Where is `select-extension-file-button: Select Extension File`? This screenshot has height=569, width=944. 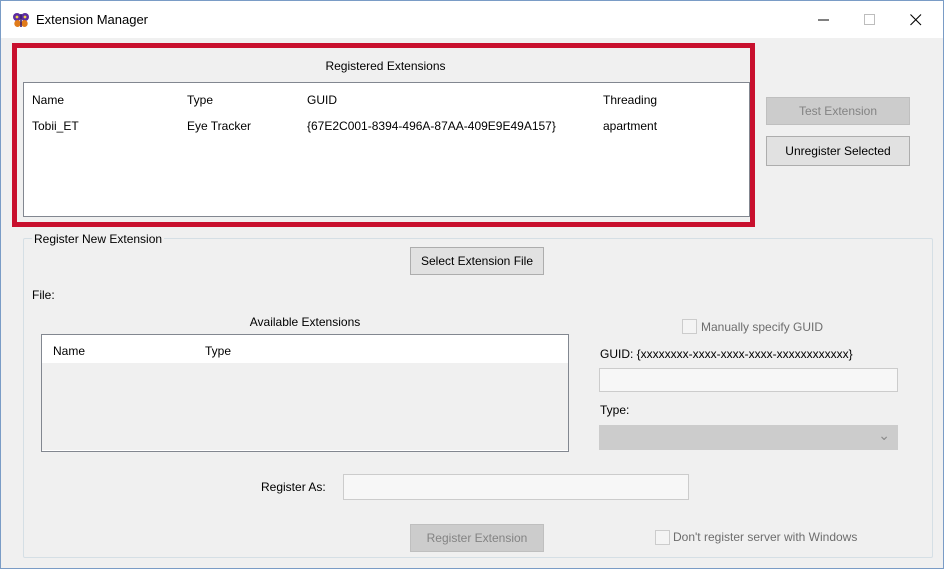
select-extension-file-button: Select Extension File is located at coordinates (477, 261).